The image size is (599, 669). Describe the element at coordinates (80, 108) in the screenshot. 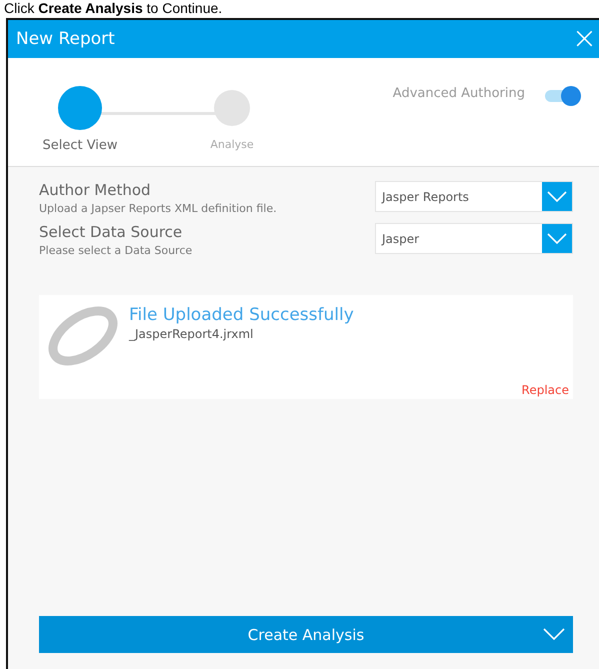

I see `step-circle` at that location.